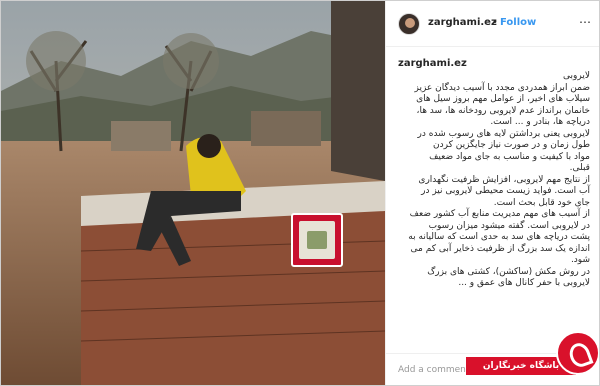 The height and width of the screenshot is (386, 600). Describe the element at coordinates (577, 353) in the screenshot. I see `phone-logo-icon` at that location.